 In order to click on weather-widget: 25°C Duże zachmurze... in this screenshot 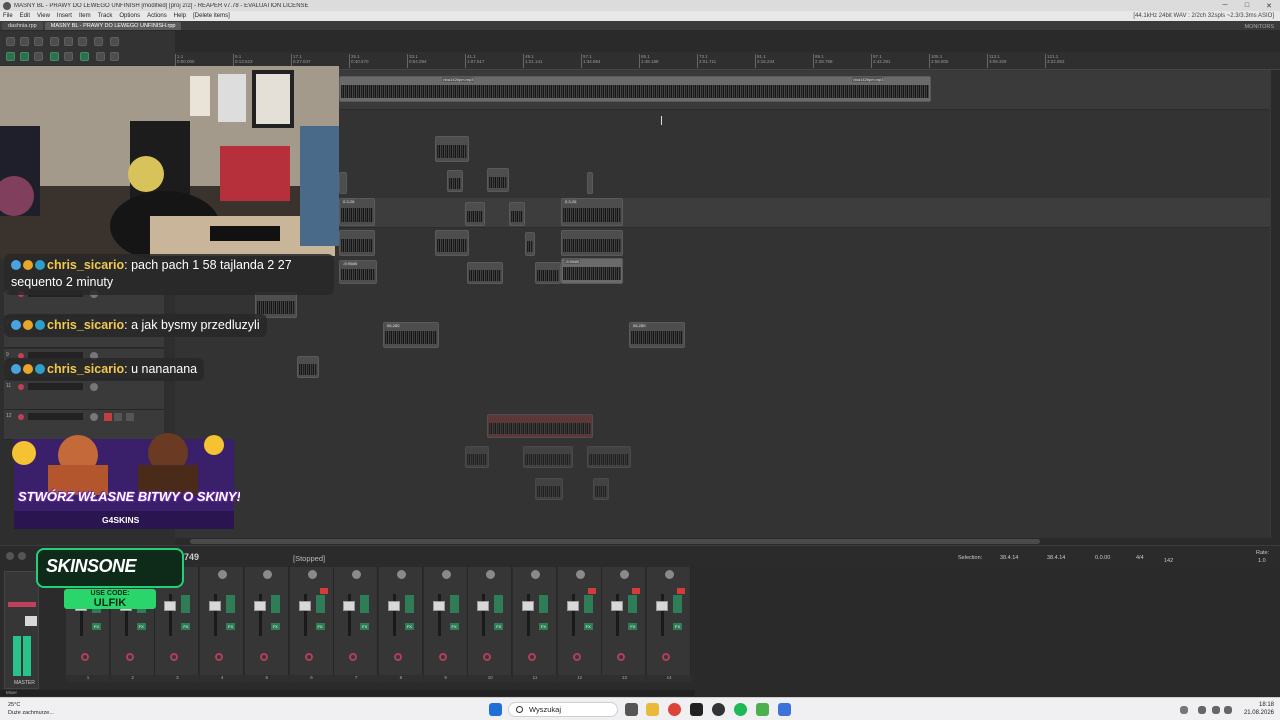, I will do `click(31, 709)`.